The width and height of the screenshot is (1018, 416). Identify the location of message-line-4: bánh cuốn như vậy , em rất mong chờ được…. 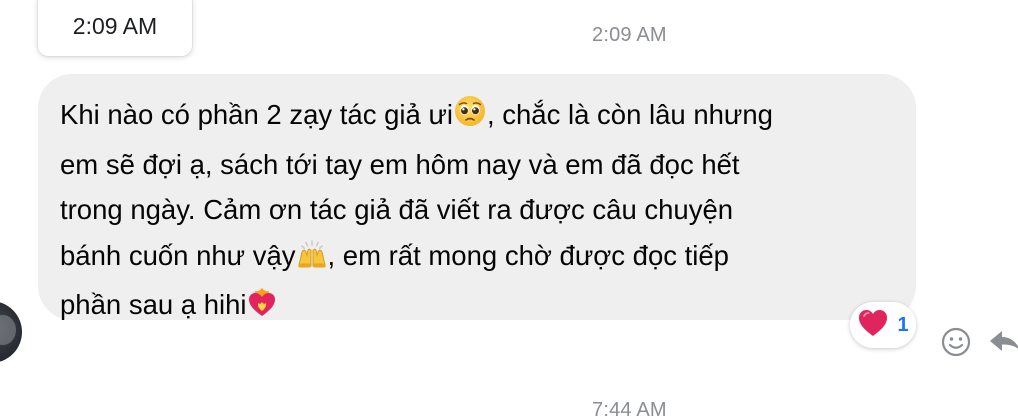
(478, 258).